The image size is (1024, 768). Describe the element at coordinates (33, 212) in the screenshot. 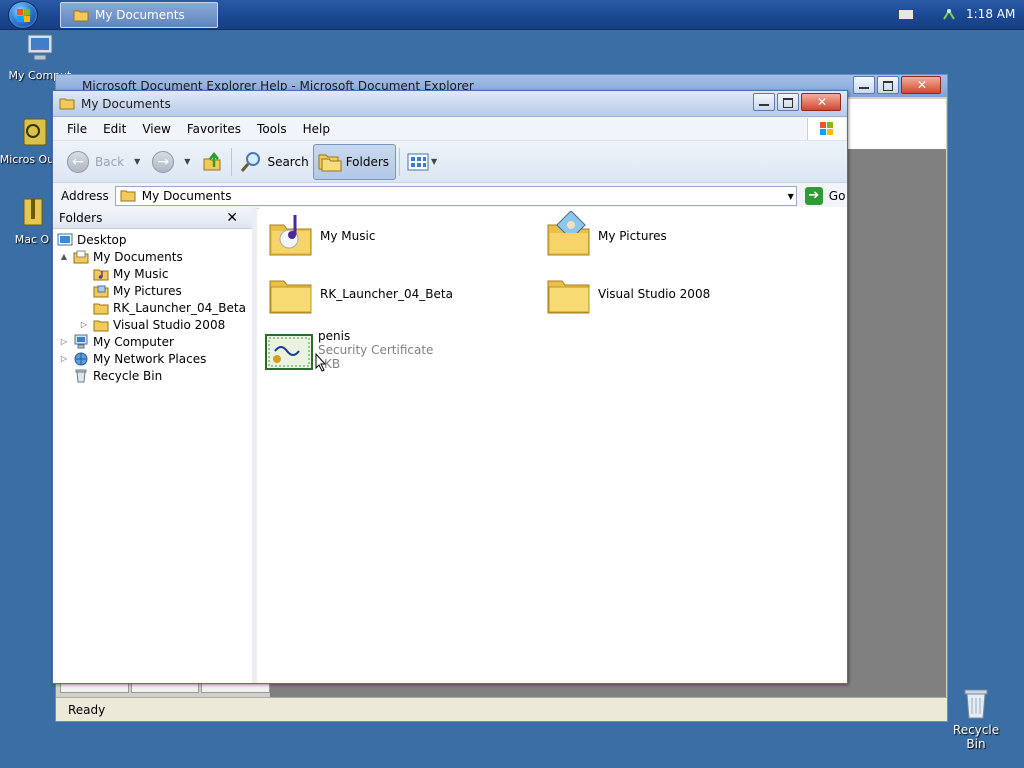

I see `zip-file-icon` at that location.